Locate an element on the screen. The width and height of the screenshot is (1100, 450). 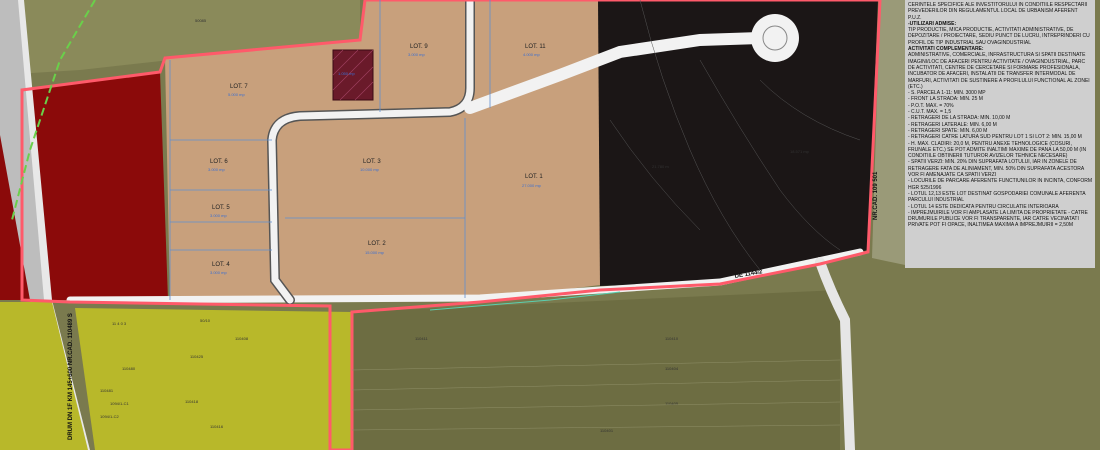
parcel-number: 110411 is located at coordinates (422, 338).